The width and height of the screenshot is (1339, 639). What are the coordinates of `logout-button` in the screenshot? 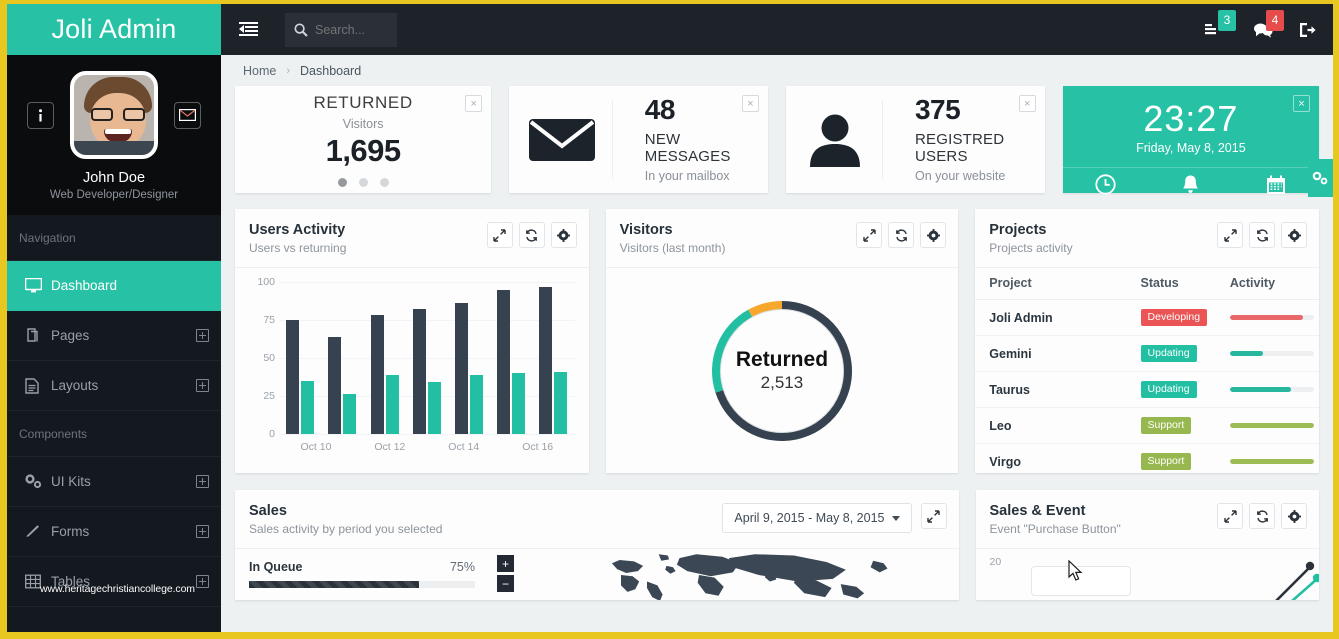 It's located at (1307, 30).